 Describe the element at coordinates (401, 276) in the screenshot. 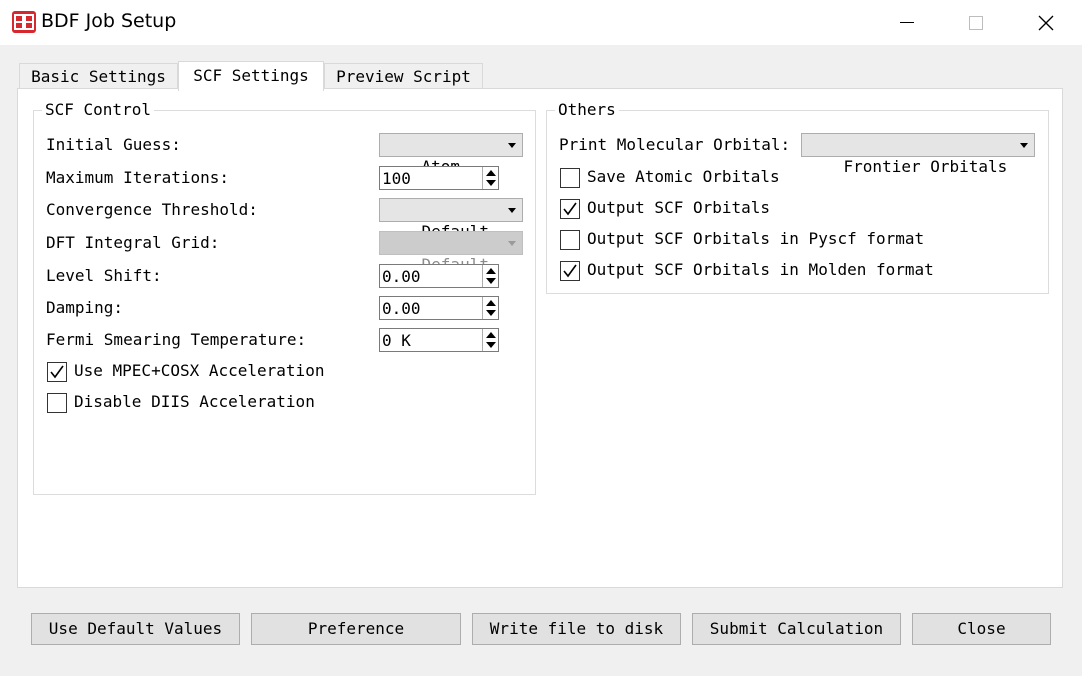

I see `level-shift-value: 0.00` at that location.